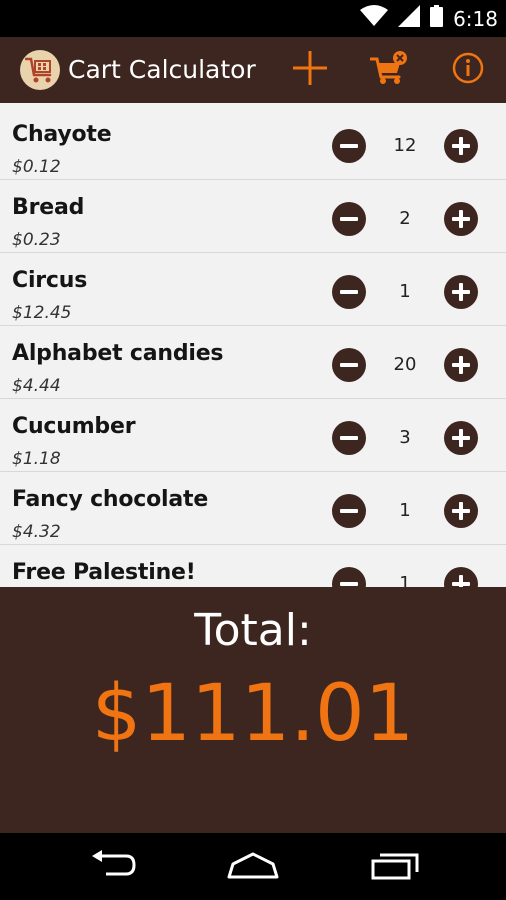 The height and width of the screenshot is (900, 506). I want to click on list-item: Bread $0.23 2, so click(253, 216).